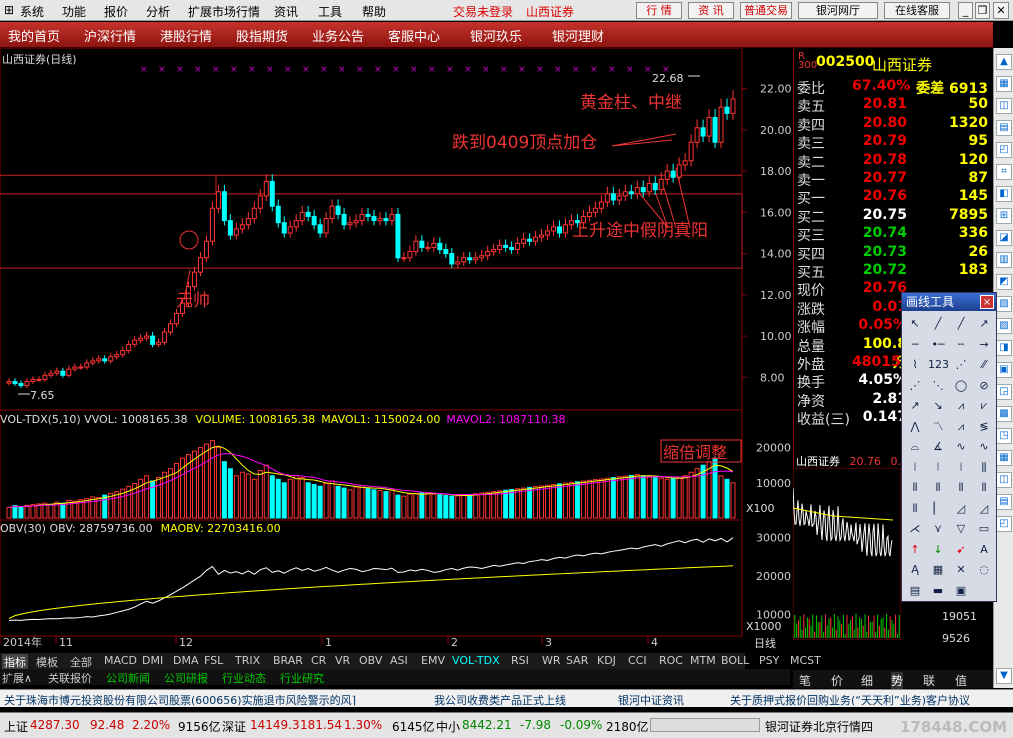 The image size is (1013, 738). I want to click on indicator-tab: PSY, so click(769, 660).